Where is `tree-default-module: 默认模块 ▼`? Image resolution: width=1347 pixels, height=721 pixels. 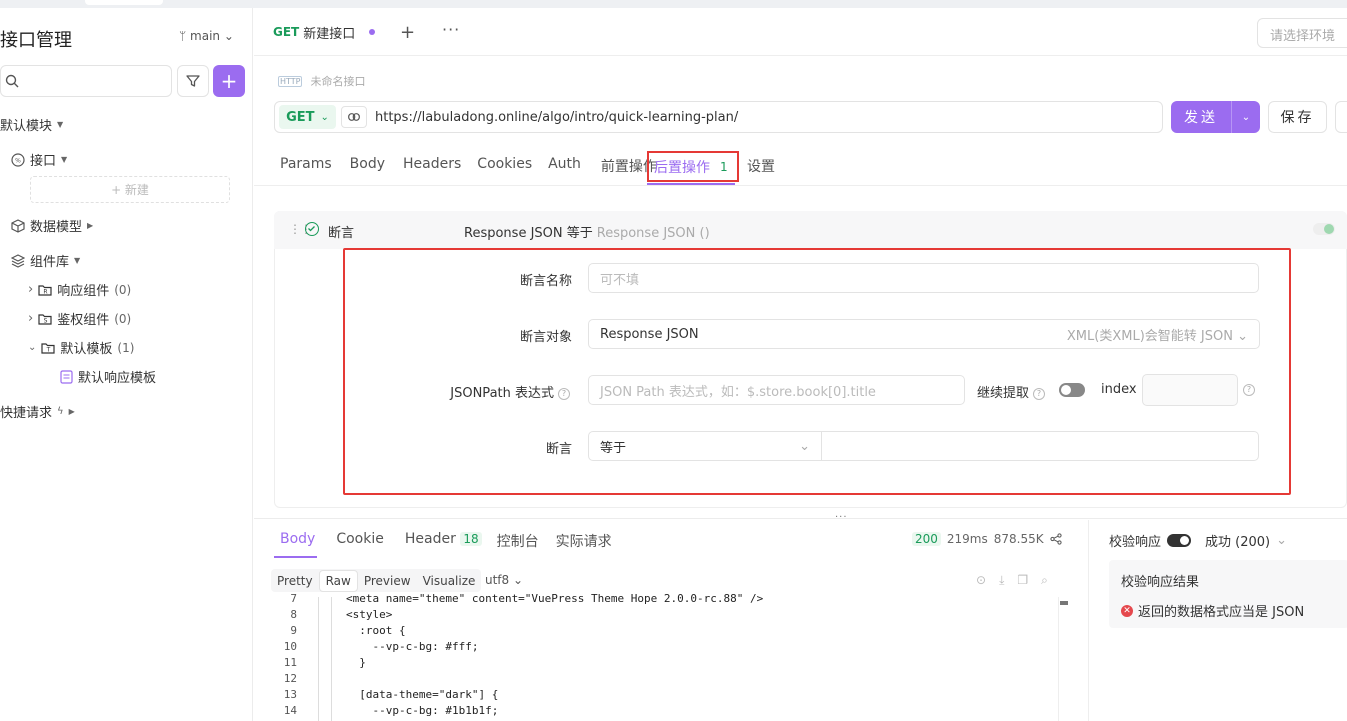 tree-default-module: 默认模块 ▼ is located at coordinates (31, 124).